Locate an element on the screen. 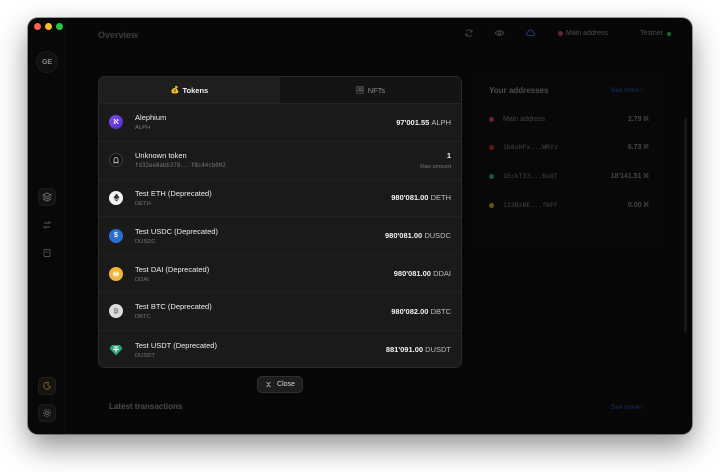  maximize-window-button is located at coordinates (59, 26).